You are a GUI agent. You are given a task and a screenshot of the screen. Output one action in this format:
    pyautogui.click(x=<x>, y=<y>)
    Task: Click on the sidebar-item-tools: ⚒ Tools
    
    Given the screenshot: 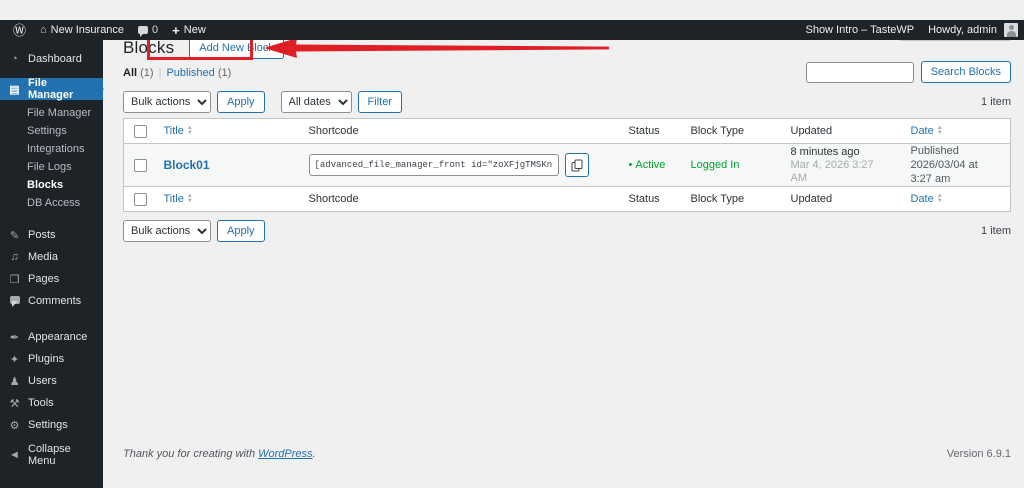 What is the action you would take?
    pyautogui.click(x=51, y=403)
    